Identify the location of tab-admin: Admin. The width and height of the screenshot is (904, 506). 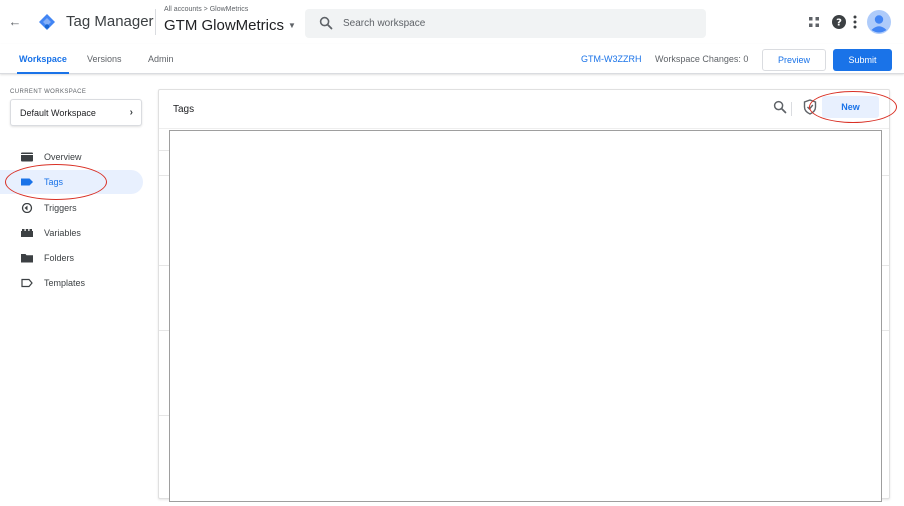
(161, 59).